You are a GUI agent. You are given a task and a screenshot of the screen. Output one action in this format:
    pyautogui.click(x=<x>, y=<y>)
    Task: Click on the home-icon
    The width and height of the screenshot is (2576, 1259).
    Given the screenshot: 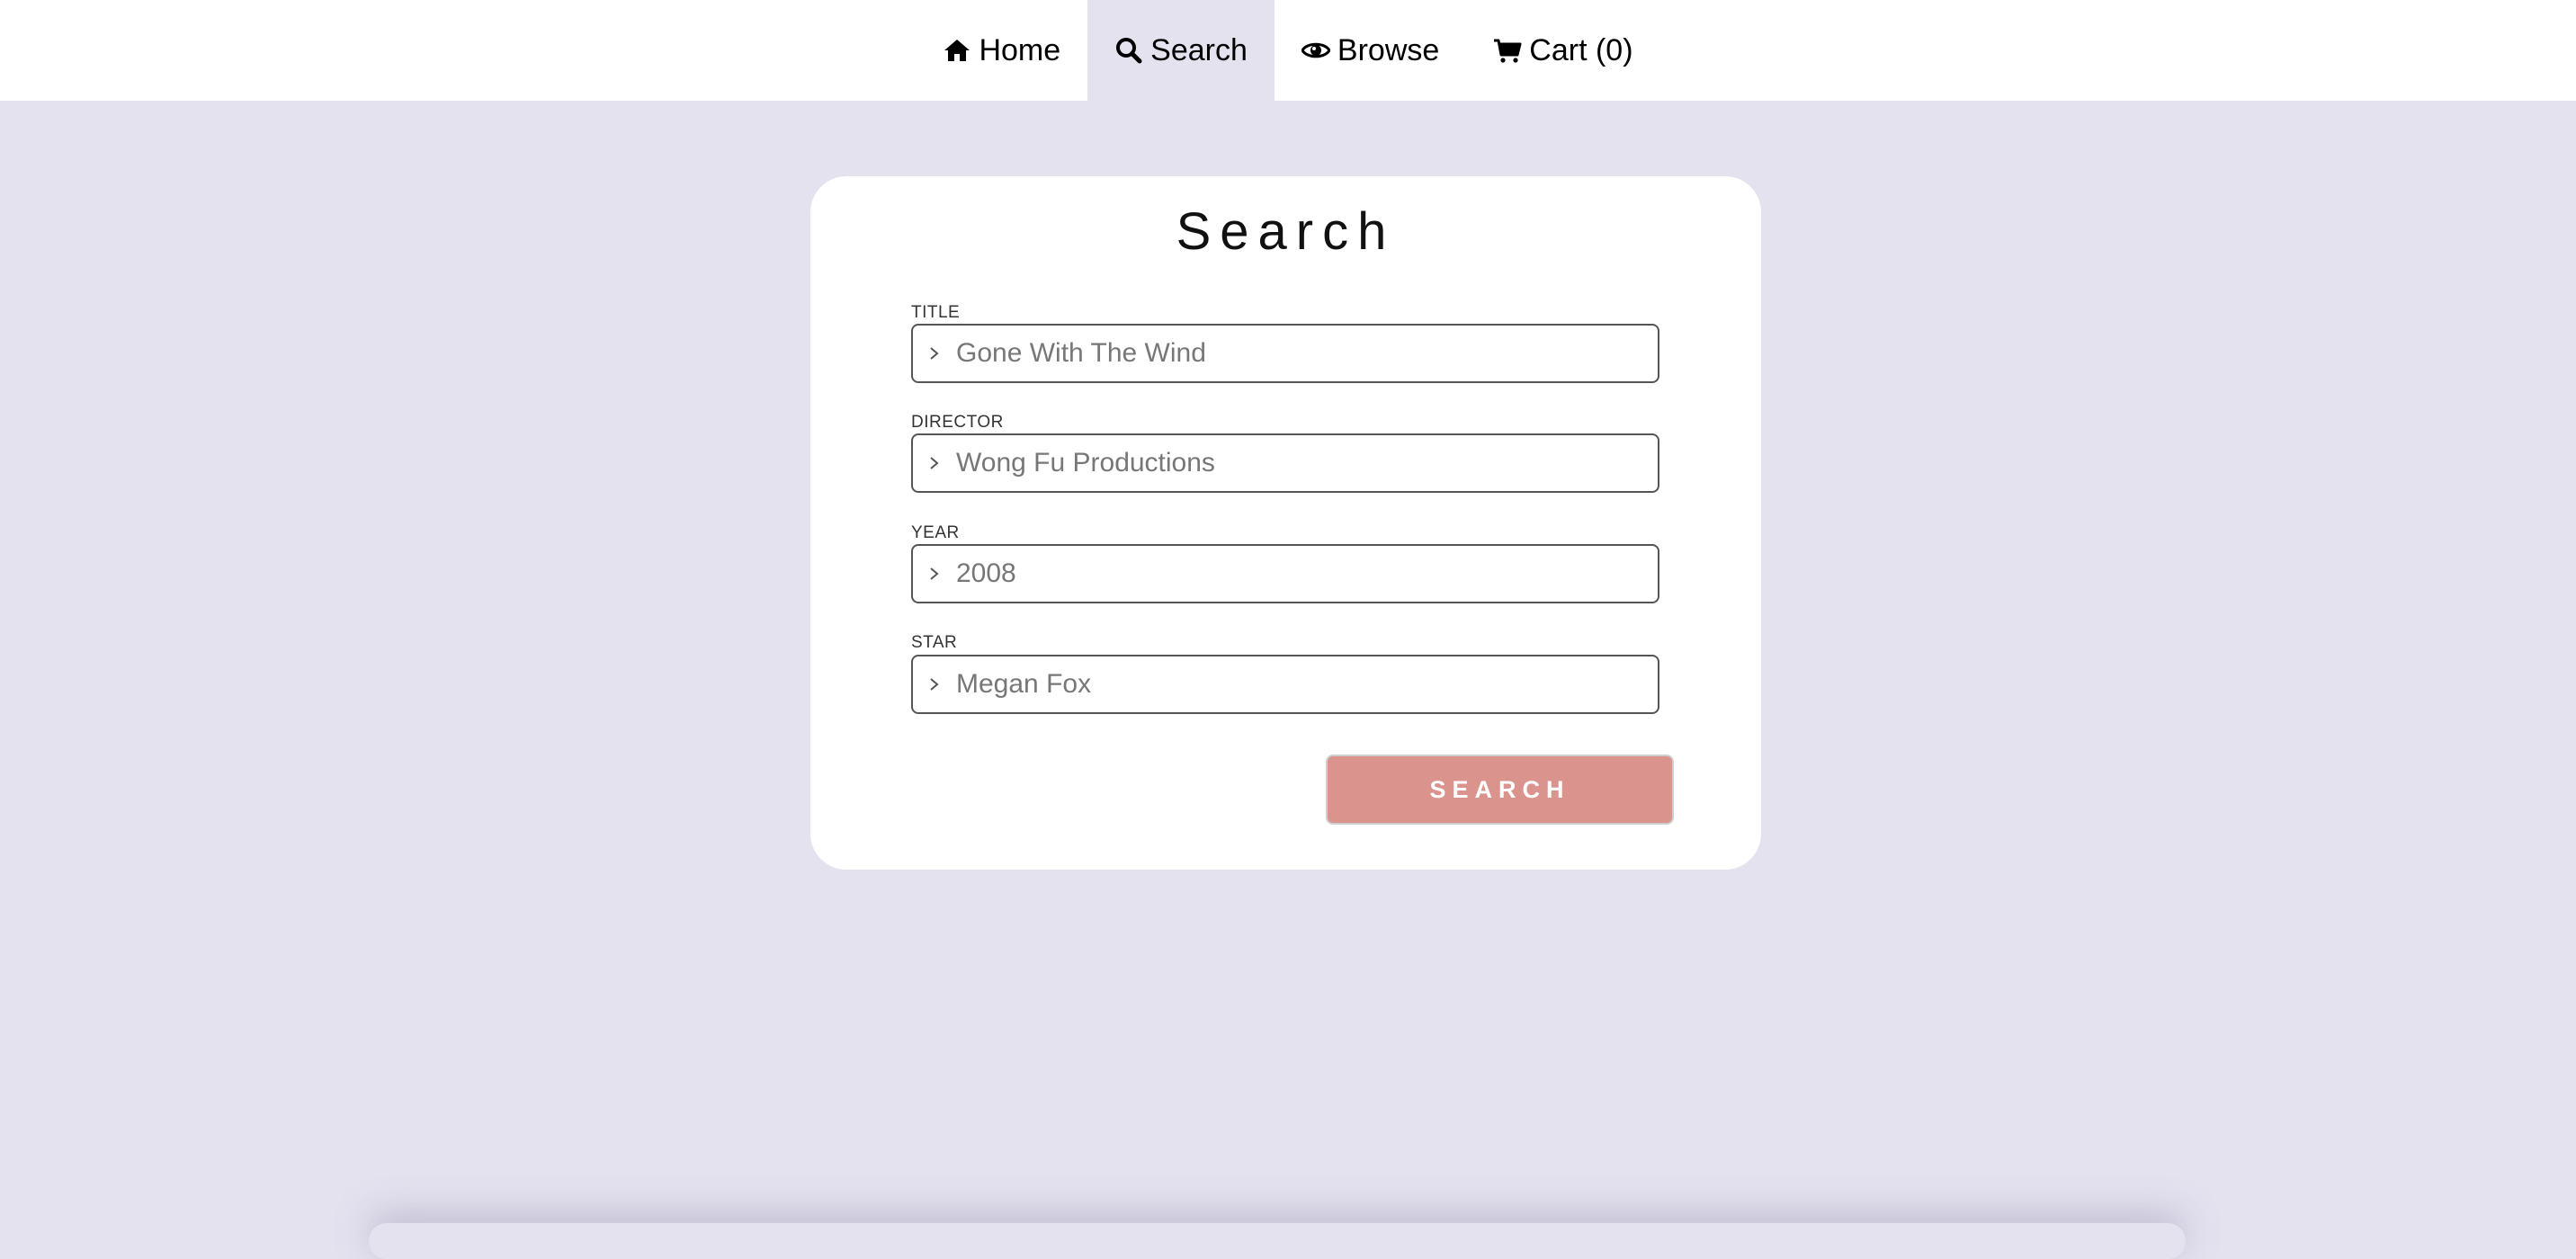 What is the action you would take?
    pyautogui.click(x=957, y=50)
    